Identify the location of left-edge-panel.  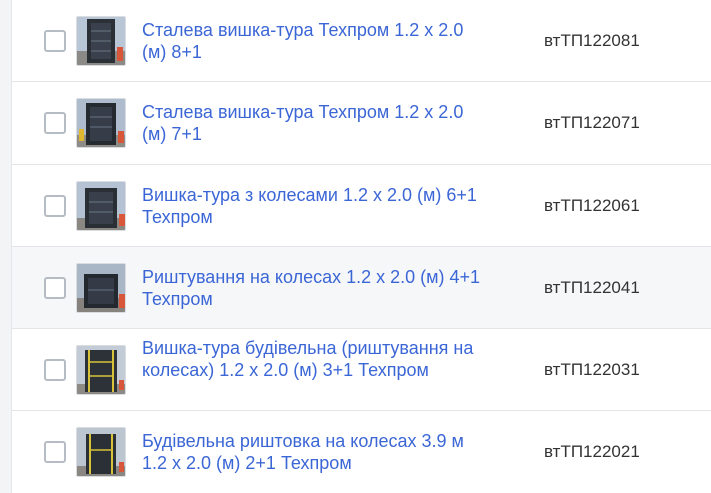
(6, 246).